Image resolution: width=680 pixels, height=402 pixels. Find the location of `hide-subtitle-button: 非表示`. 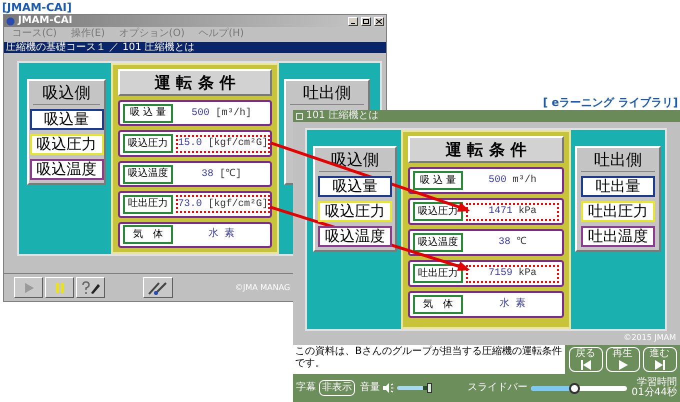

hide-subtitle-button: 非表示 is located at coordinates (337, 388).